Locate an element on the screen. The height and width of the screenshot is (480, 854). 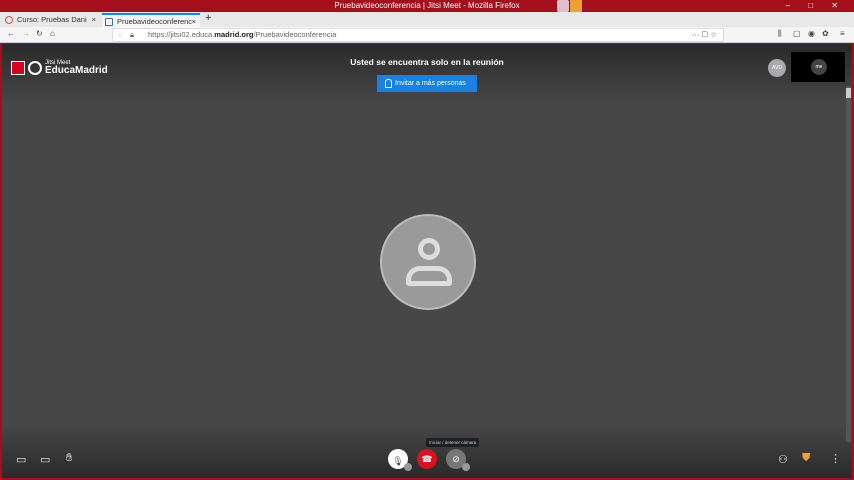
microphone-icon: 🎙︎ is located at coordinates (398, 460).